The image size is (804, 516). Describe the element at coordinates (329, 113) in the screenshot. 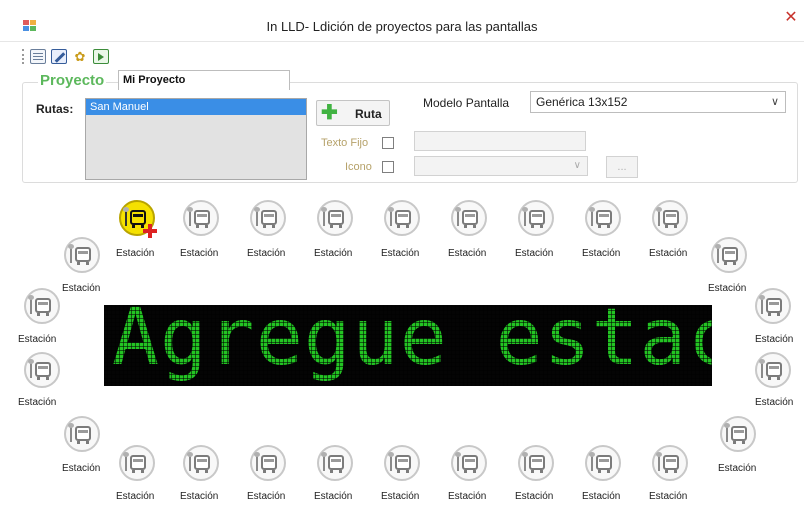

I see `plus-icon: ✚` at that location.